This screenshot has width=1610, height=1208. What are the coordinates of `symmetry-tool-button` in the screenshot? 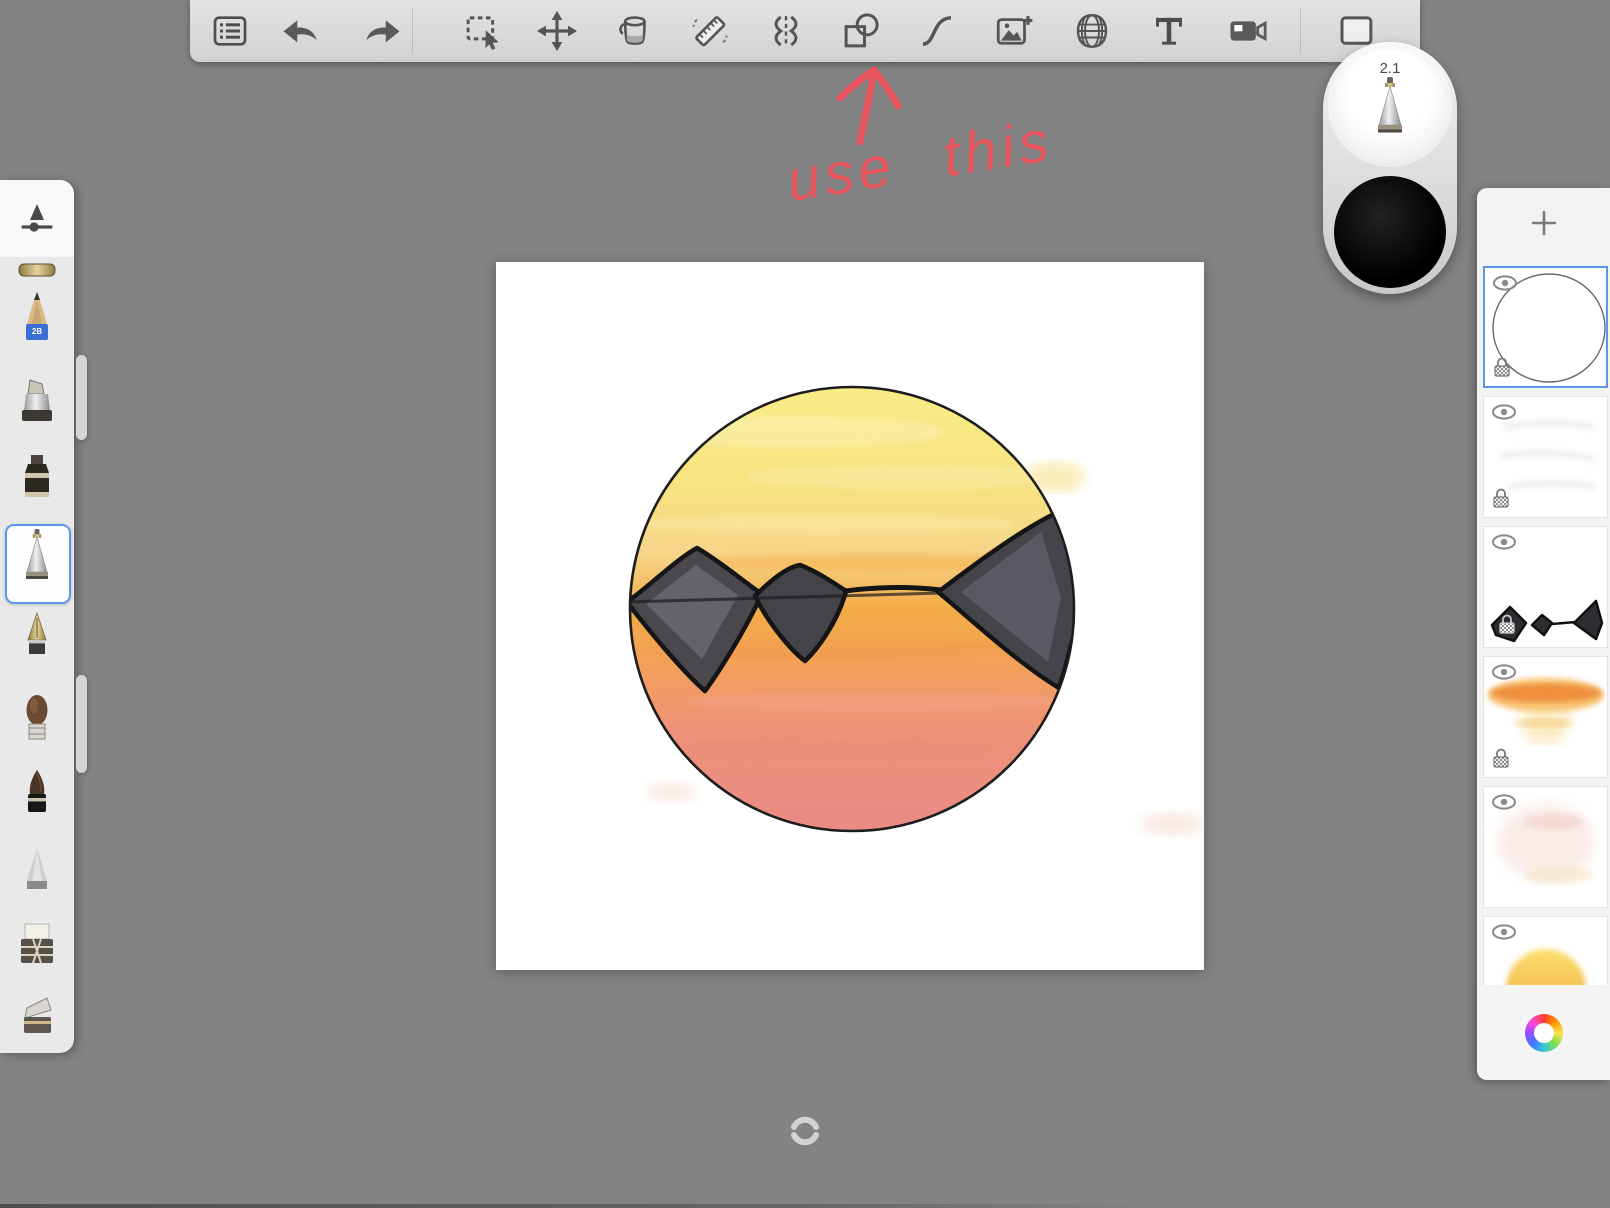 It's located at (786, 31).